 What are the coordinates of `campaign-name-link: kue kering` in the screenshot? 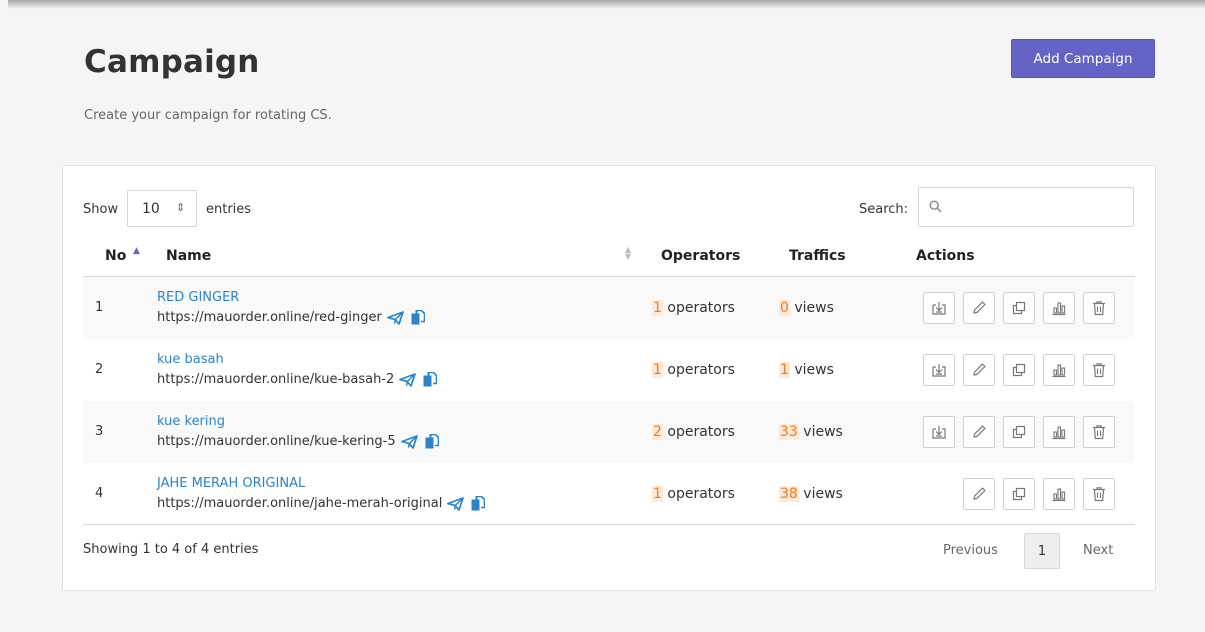 It's located at (298, 421).